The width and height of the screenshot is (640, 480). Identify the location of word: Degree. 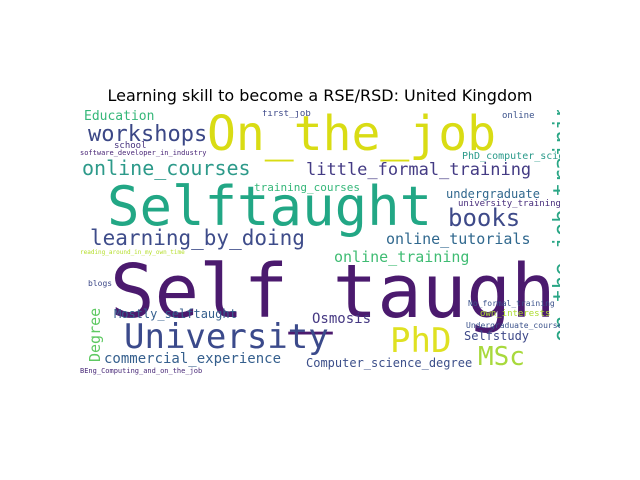
(95, 334).